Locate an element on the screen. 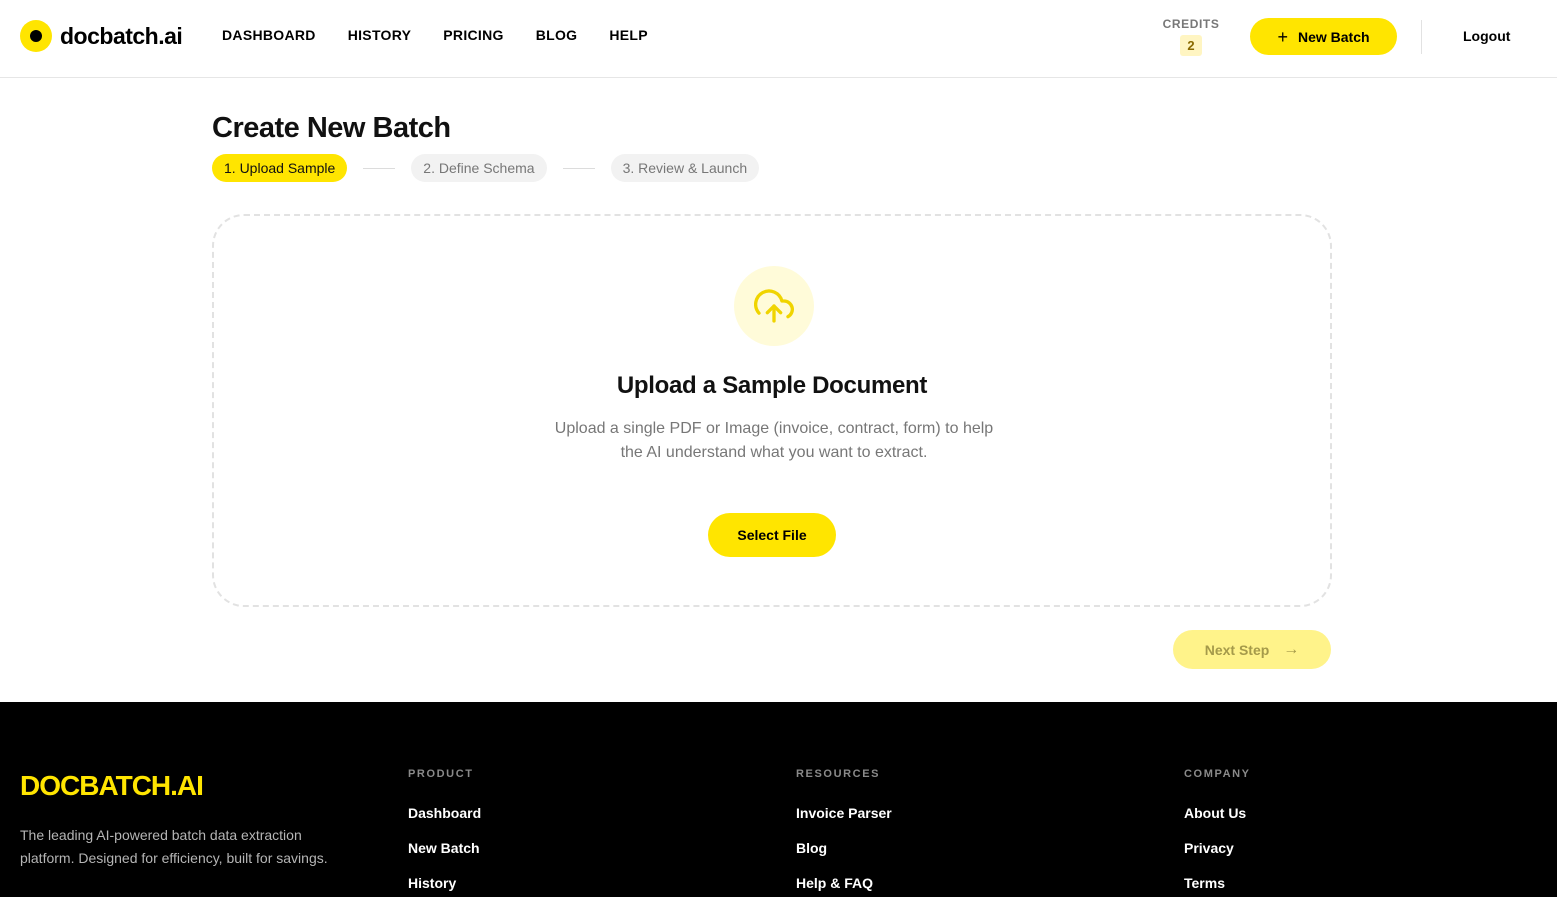 This screenshot has height=897, width=1557. footer-link-new-batch: New Batch is located at coordinates (444, 848).